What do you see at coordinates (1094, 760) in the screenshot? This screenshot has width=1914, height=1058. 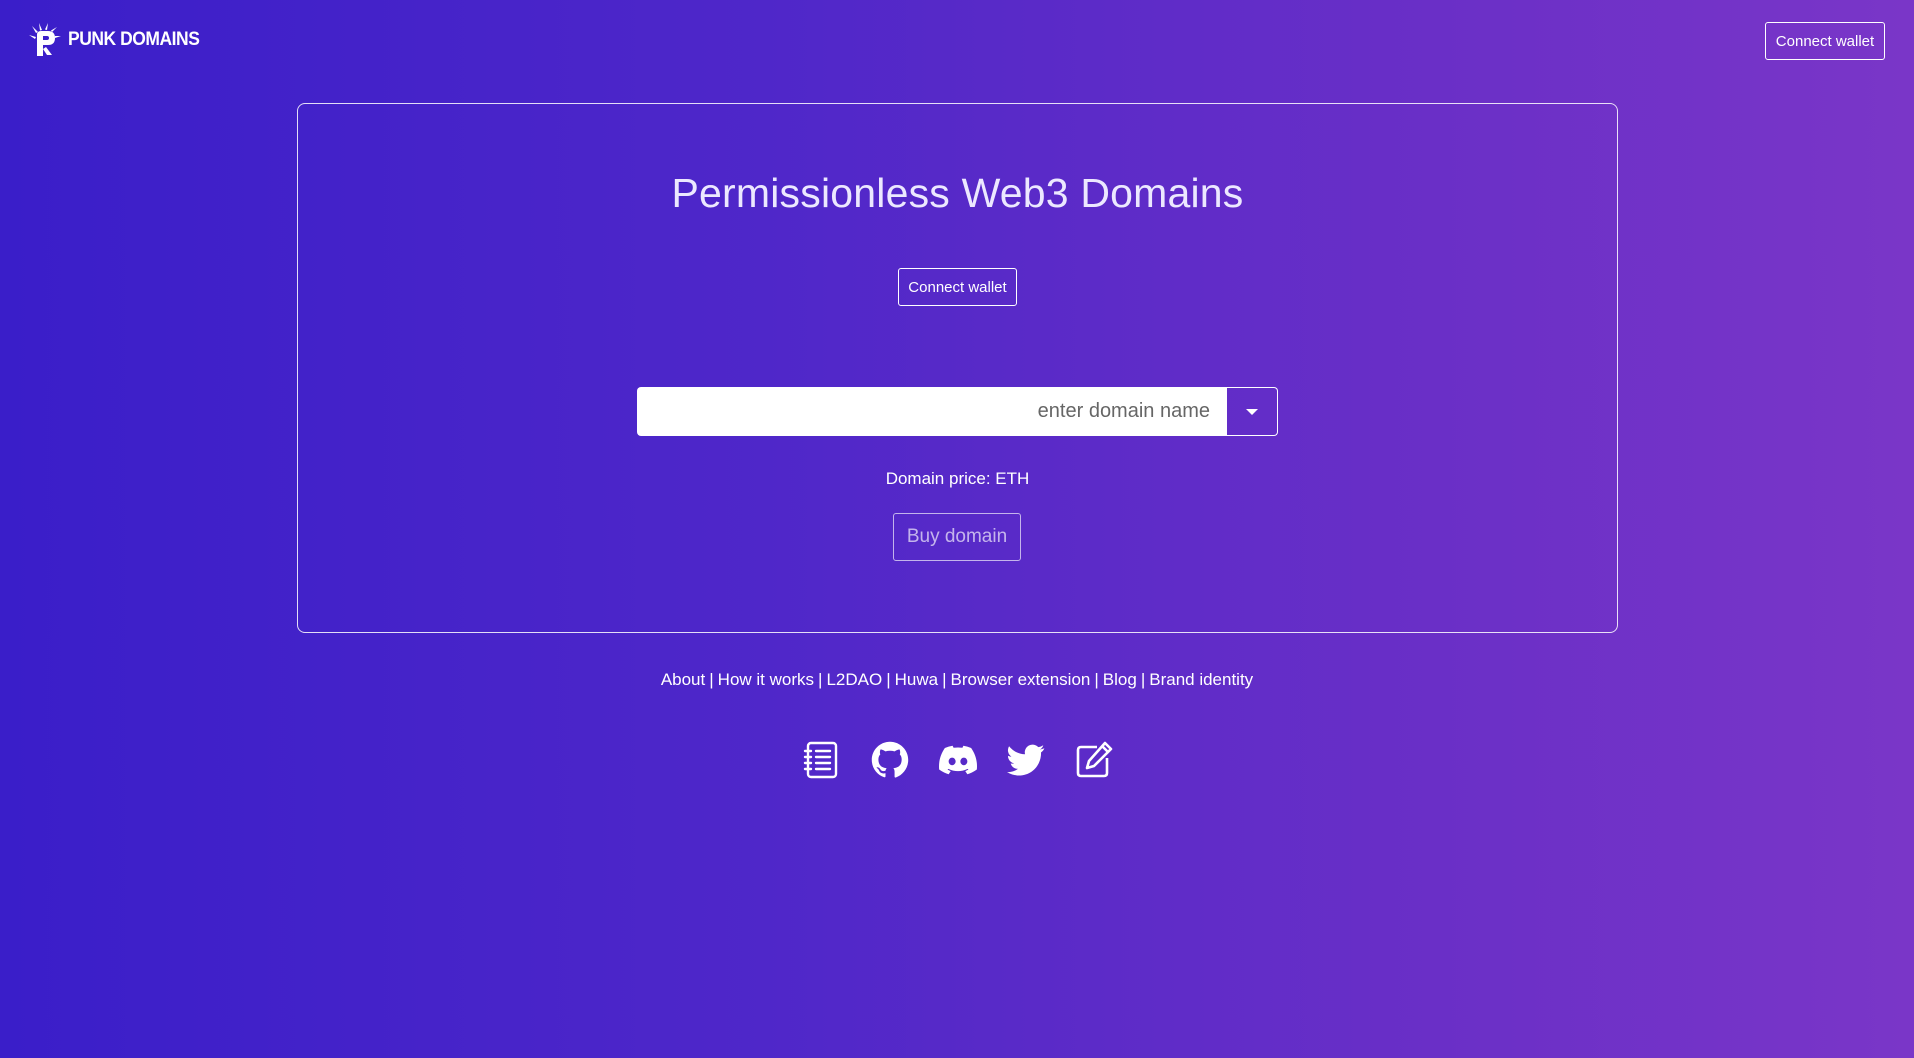 I see `edit-icon` at bounding box center [1094, 760].